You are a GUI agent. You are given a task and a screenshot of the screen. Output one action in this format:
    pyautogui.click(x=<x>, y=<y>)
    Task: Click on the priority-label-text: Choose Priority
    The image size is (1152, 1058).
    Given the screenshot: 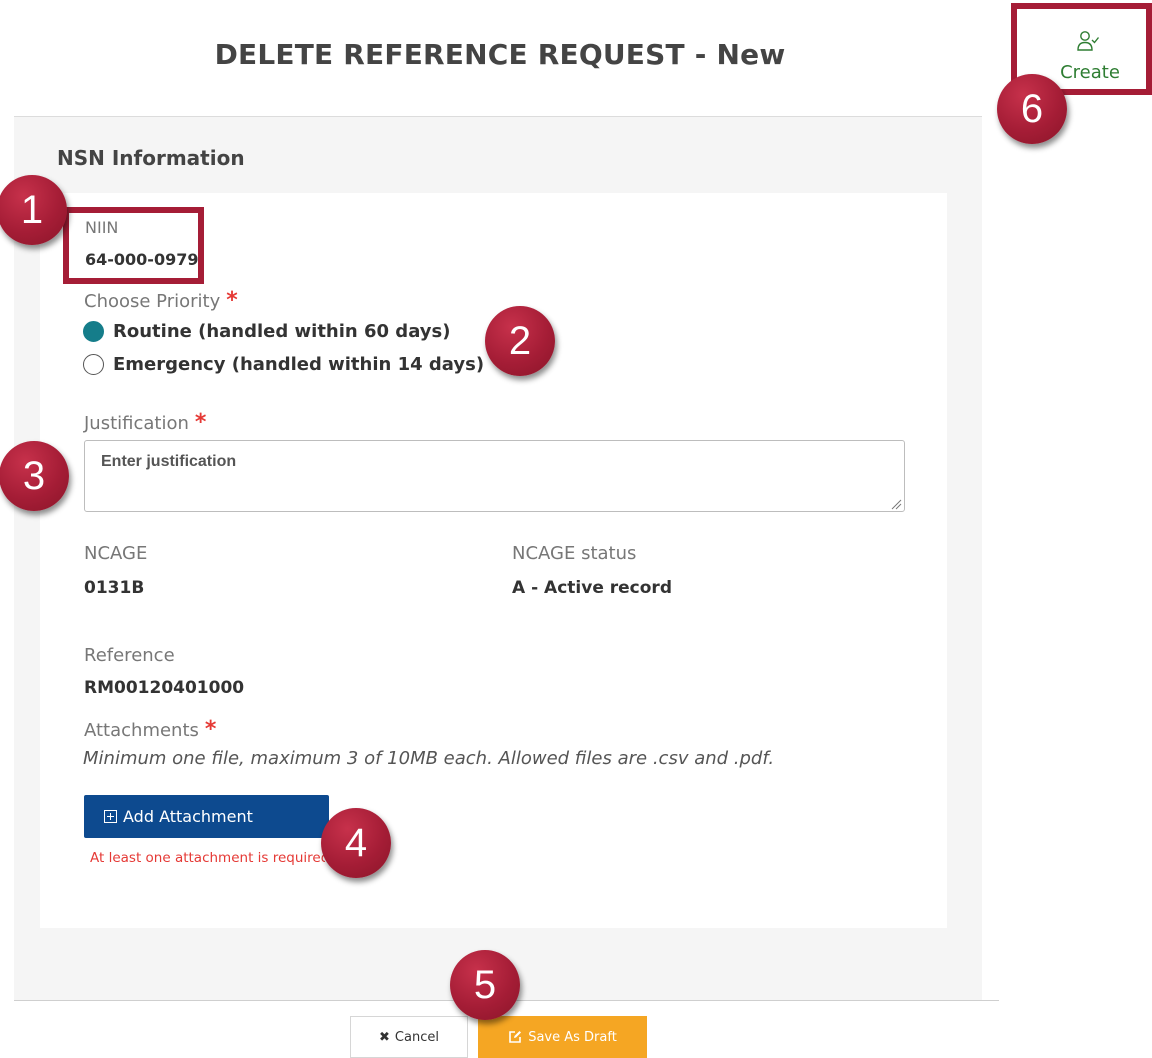 What is the action you would take?
    pyautogui.click(x=152, y=301)
    